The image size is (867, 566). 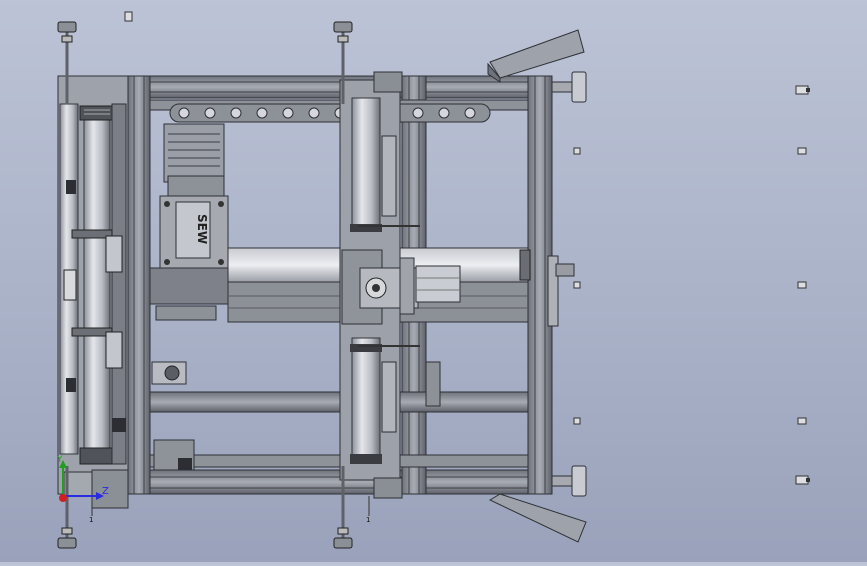 What do you see at coordinates (190, 222) in the screenshot?
I see `gear-motor: SEW` at bounding box center [190, 222].